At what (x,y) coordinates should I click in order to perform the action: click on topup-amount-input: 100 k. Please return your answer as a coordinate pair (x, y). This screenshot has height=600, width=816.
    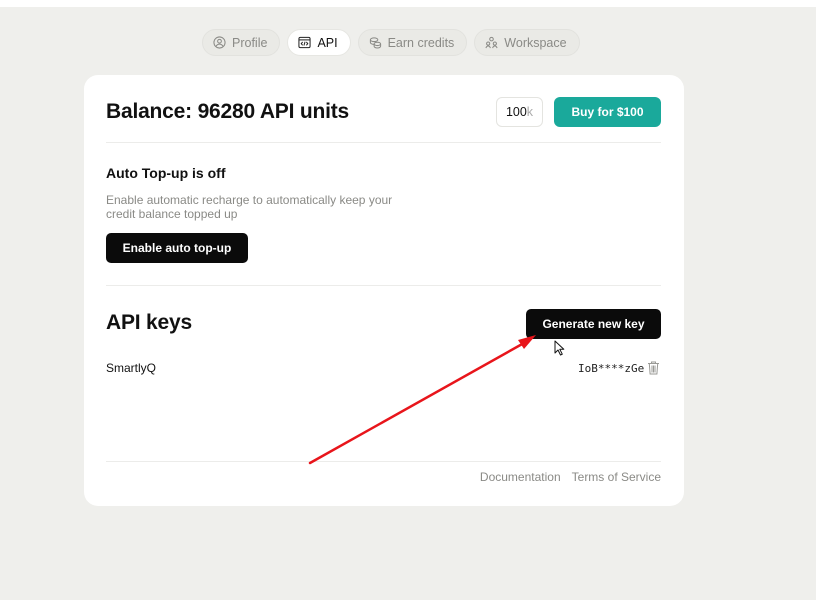
    Looking at the image, I should click on (519, 112).